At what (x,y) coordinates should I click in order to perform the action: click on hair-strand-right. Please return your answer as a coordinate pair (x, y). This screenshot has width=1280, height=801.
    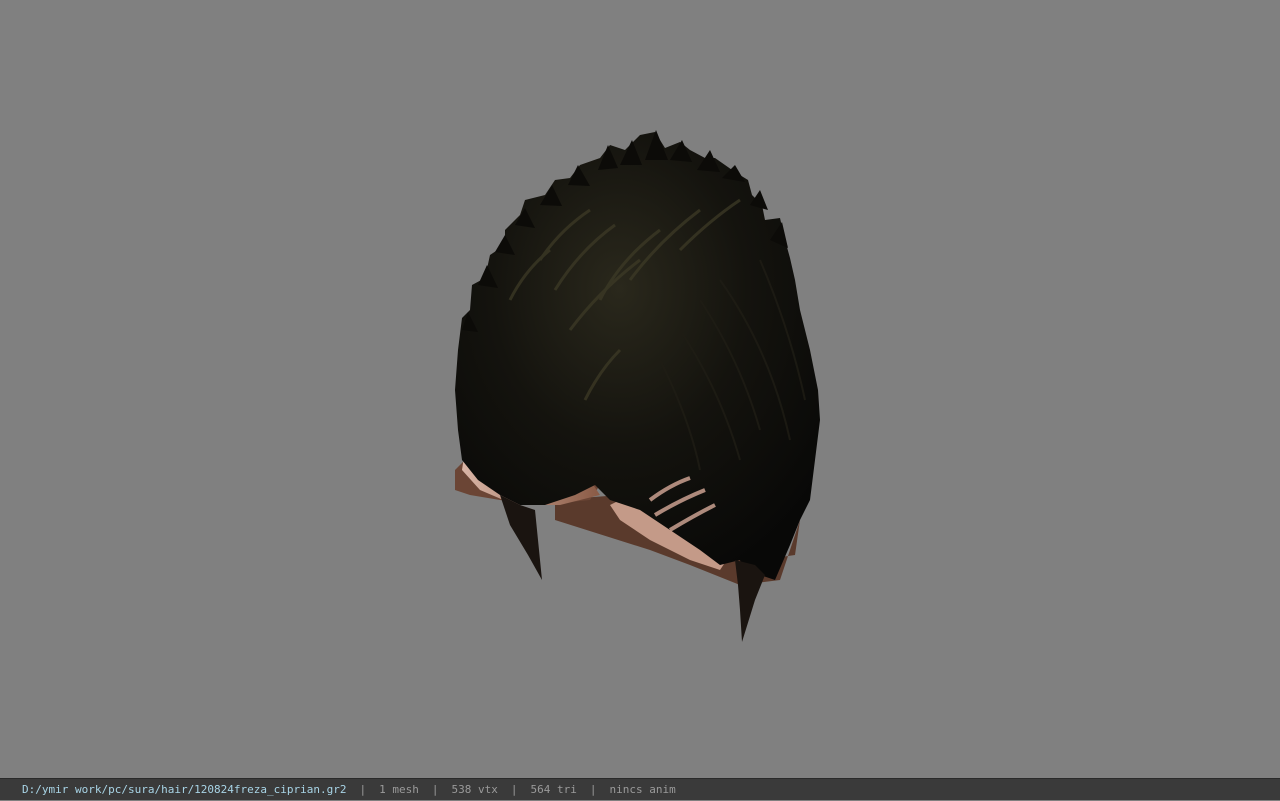
    Looking at the image, I should click on (750, 601).